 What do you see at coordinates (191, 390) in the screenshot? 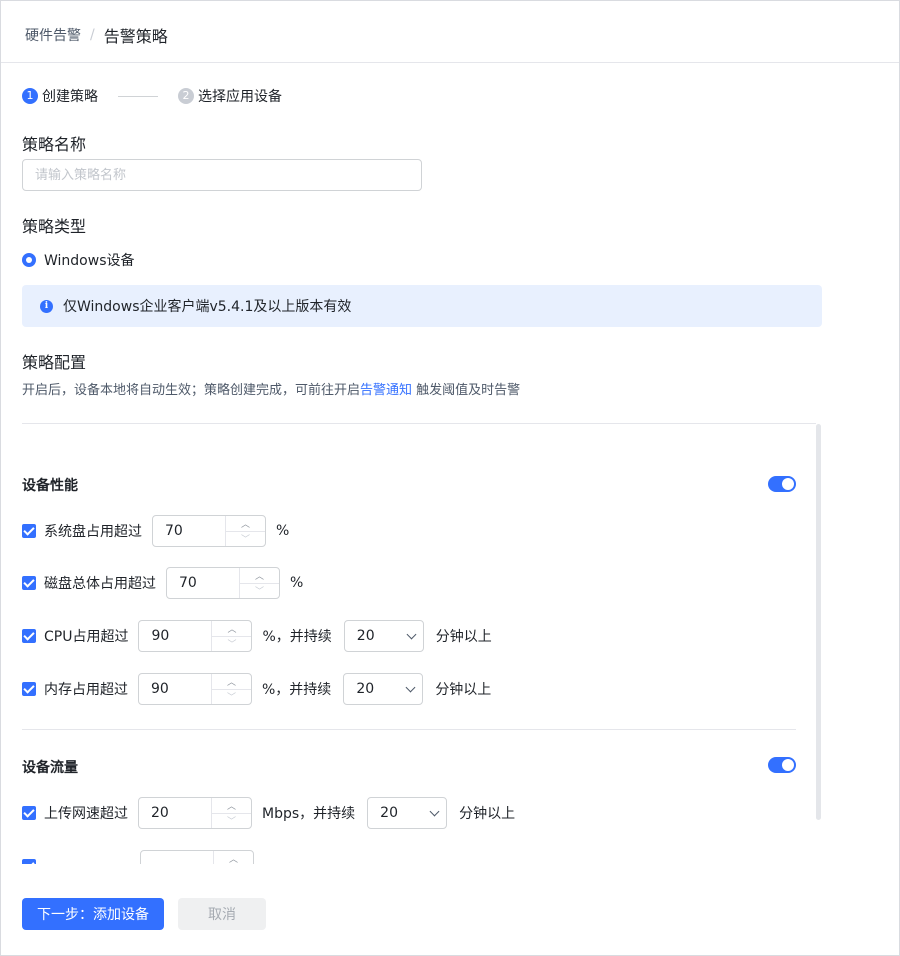
I see `desc-prefix: 开启后，设备本地将自动生效；策略创建完成，可前往开启` at bounding box center [191, 390].